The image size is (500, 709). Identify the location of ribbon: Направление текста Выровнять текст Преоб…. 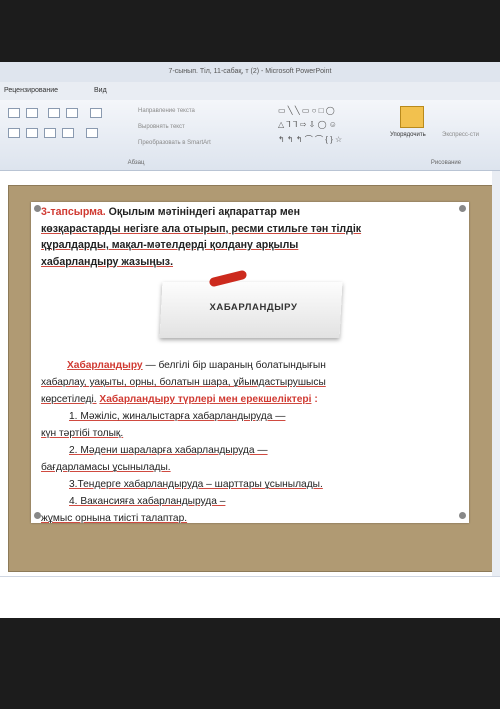
(250, 135).